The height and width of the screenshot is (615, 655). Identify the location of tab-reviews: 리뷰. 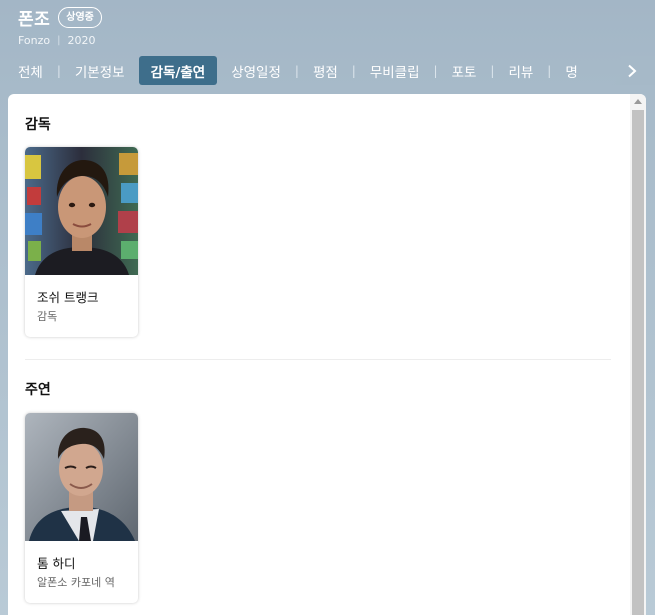
(520, 70).